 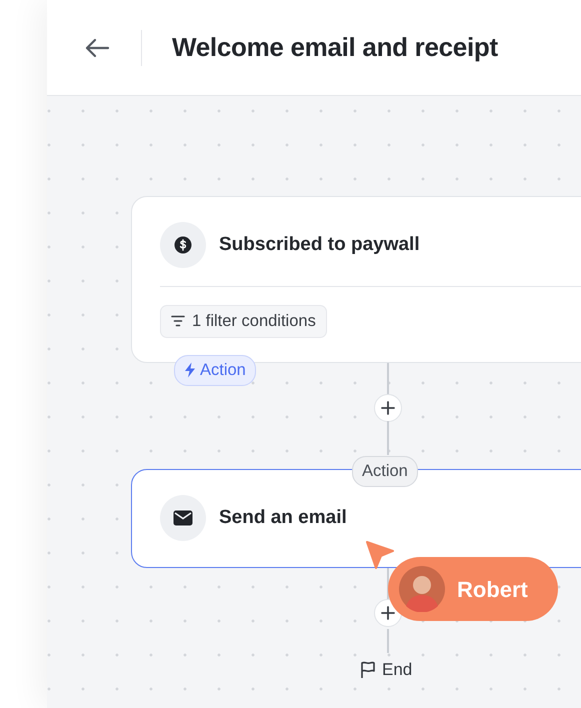 What do you see at coordinates (492, 590) in the screenshot?
I see `user-name: Robert` at bounding box center [492, 590].